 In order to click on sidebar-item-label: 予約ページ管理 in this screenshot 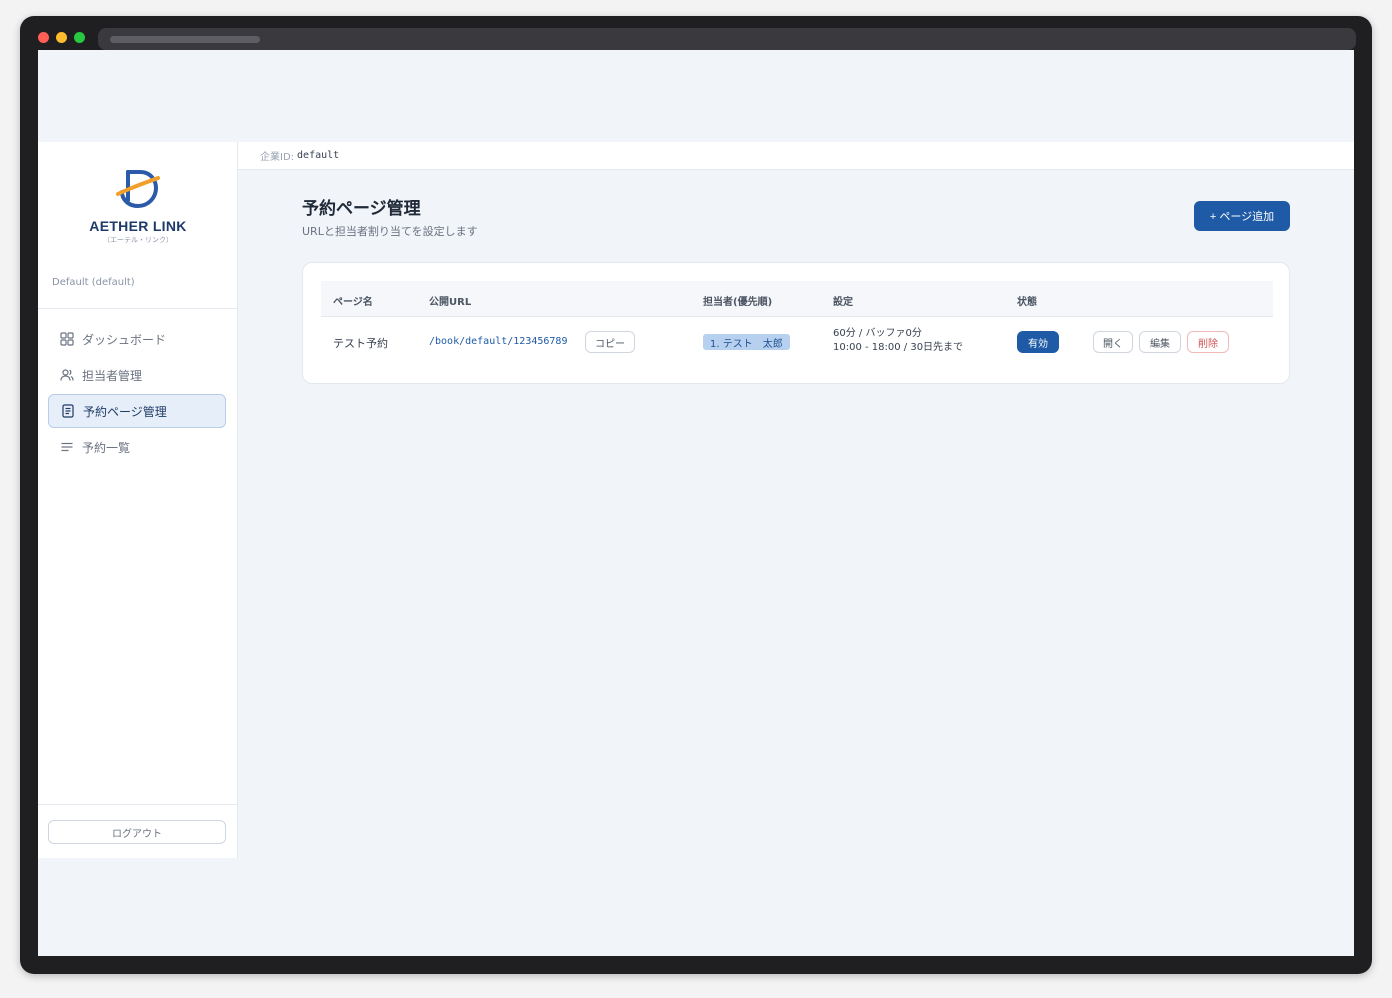, I will do `click(125, 411)`.